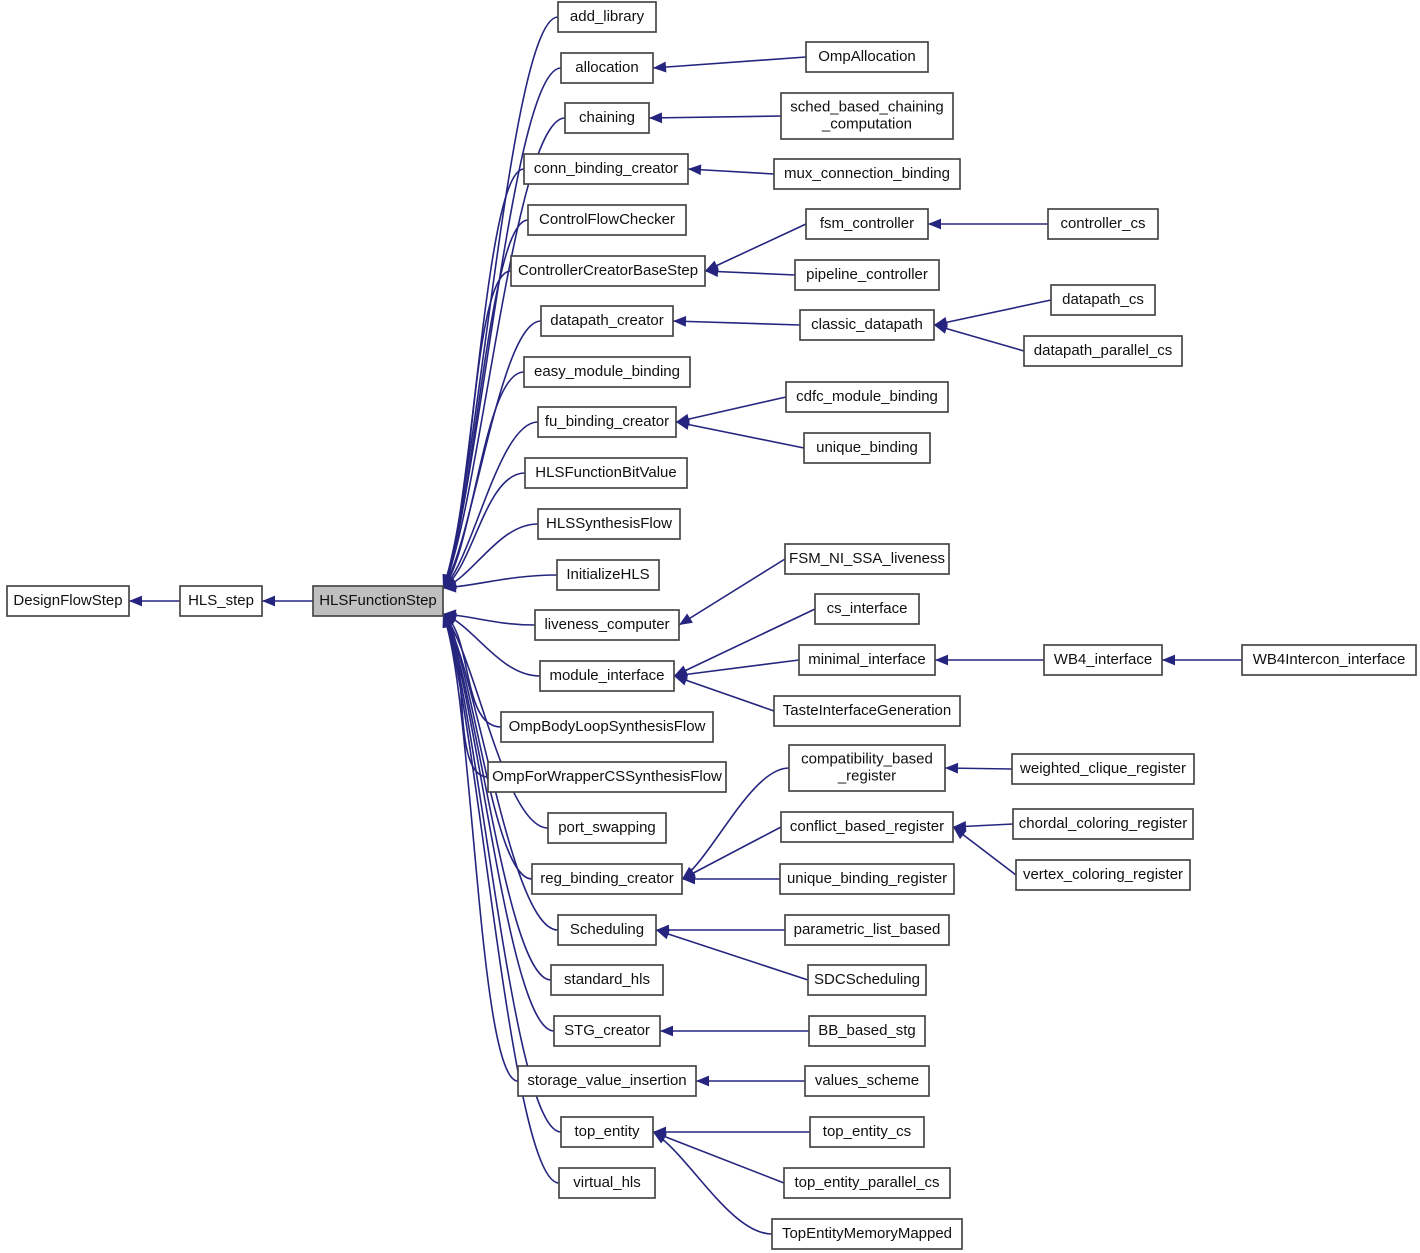 The height and width of the screenshot is (1253, 1420). I want to click on class-node-label: liveness_computer, so click(606, 624).